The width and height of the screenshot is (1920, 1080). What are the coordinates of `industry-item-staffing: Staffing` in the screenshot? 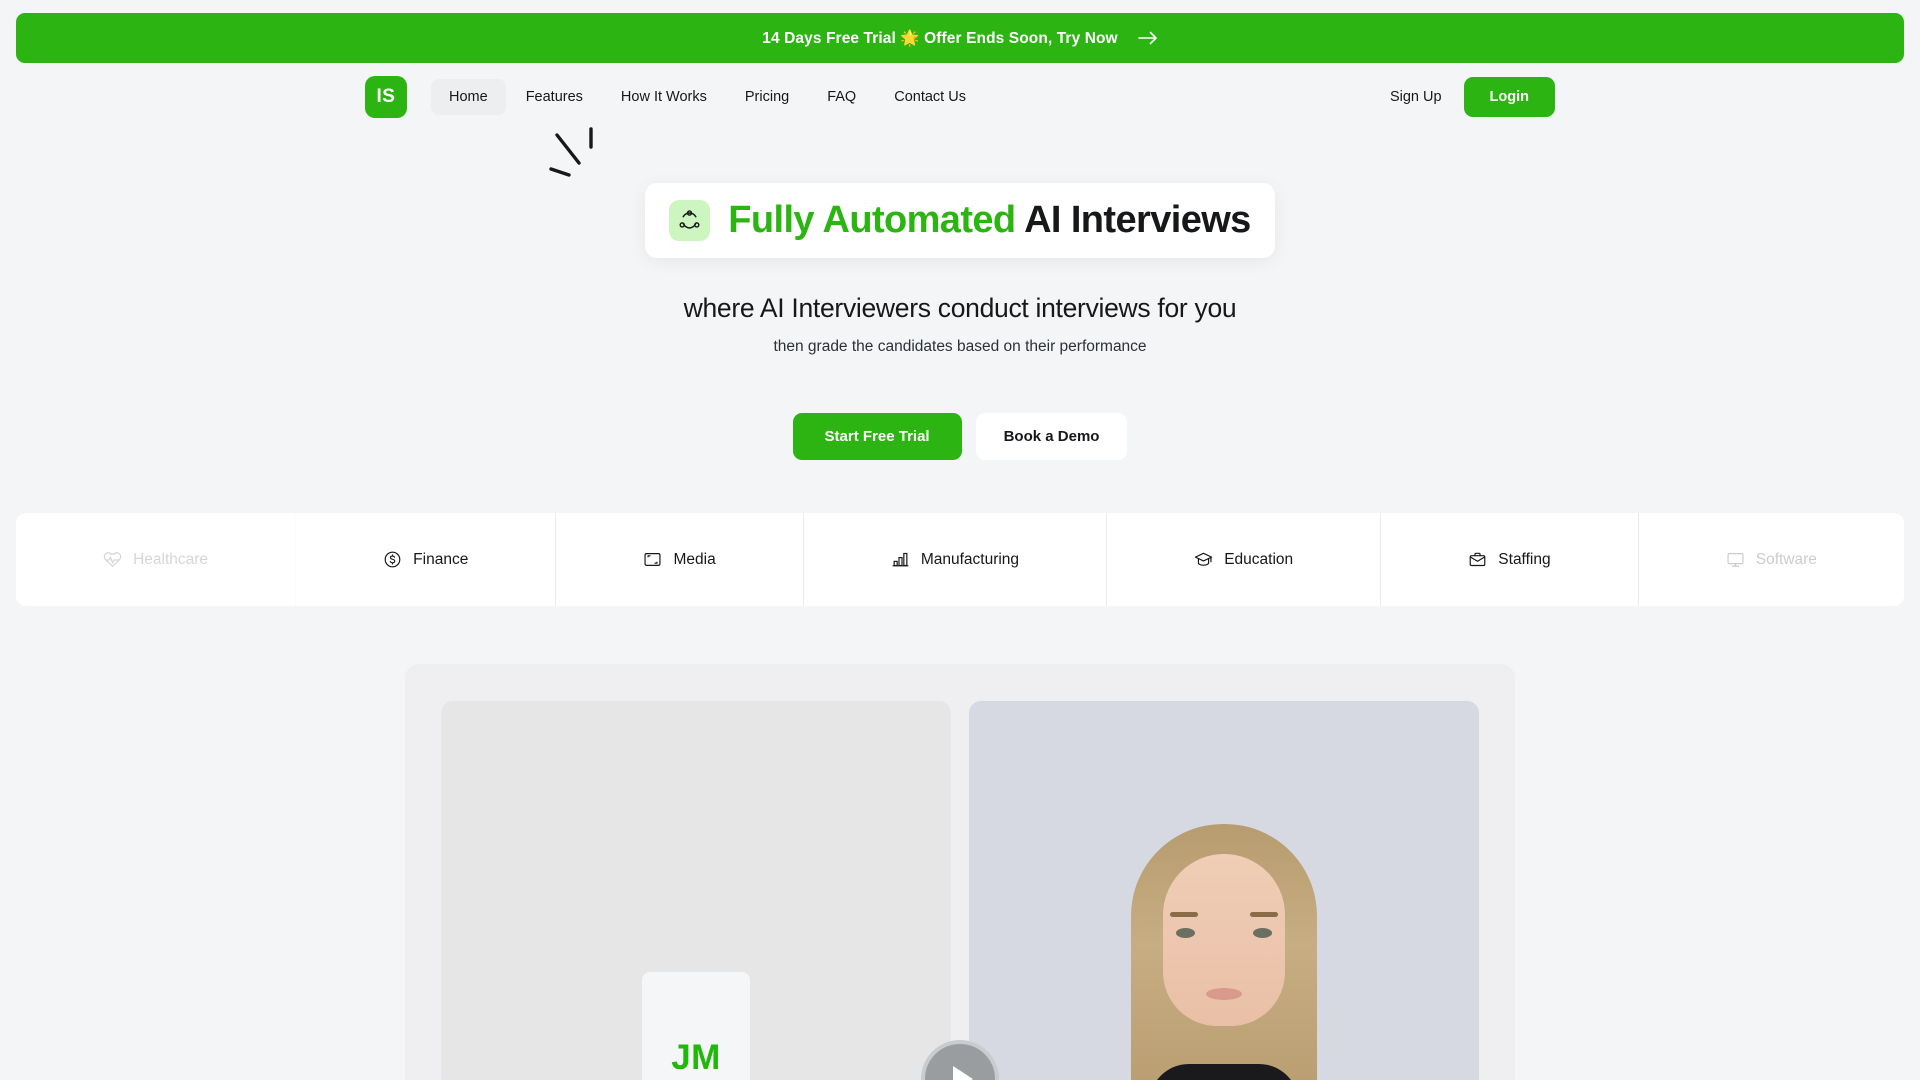 It's located at (1510, 560).